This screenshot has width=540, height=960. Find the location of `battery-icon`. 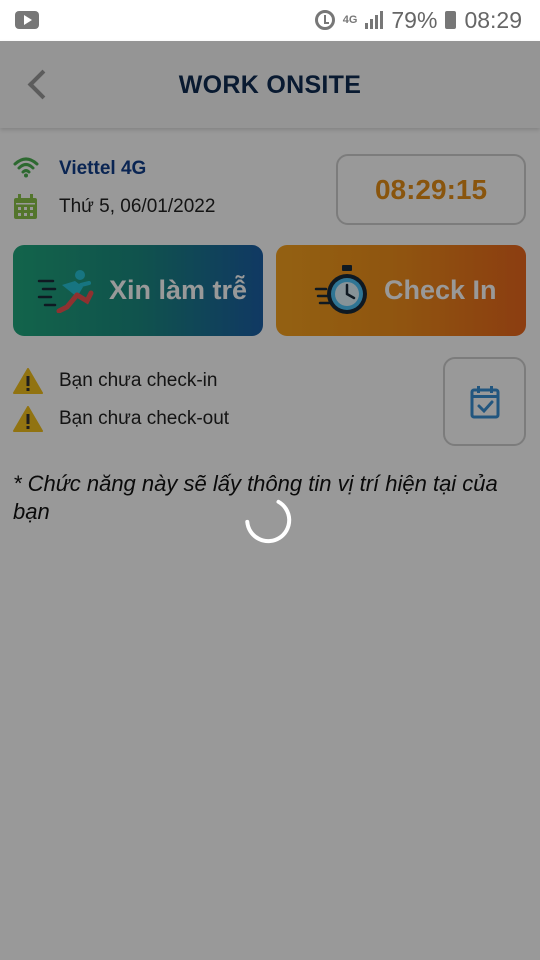

battery-icon is located at coordinates (451, 20).